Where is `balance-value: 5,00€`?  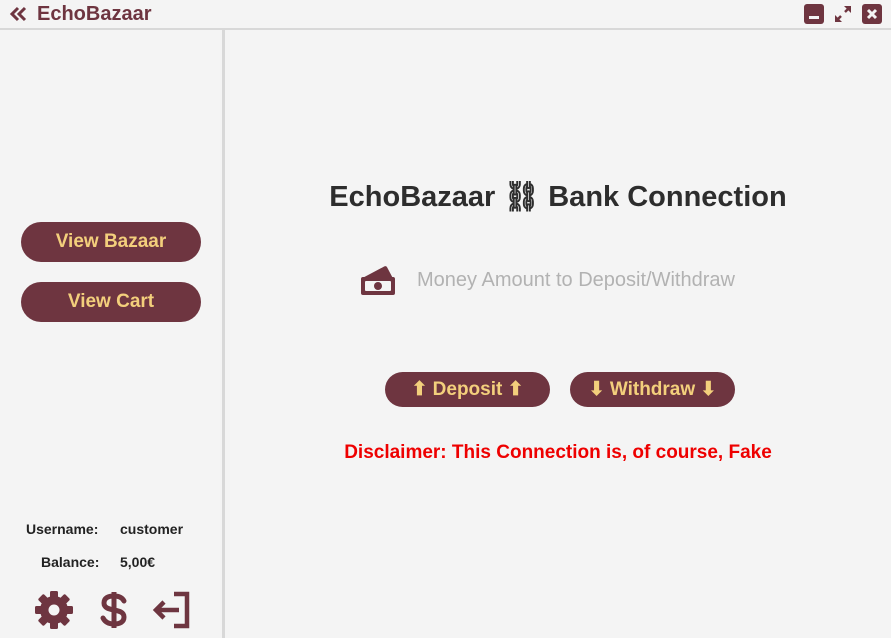 balance-value: 5,00€ is located at coordinates (138, 562).